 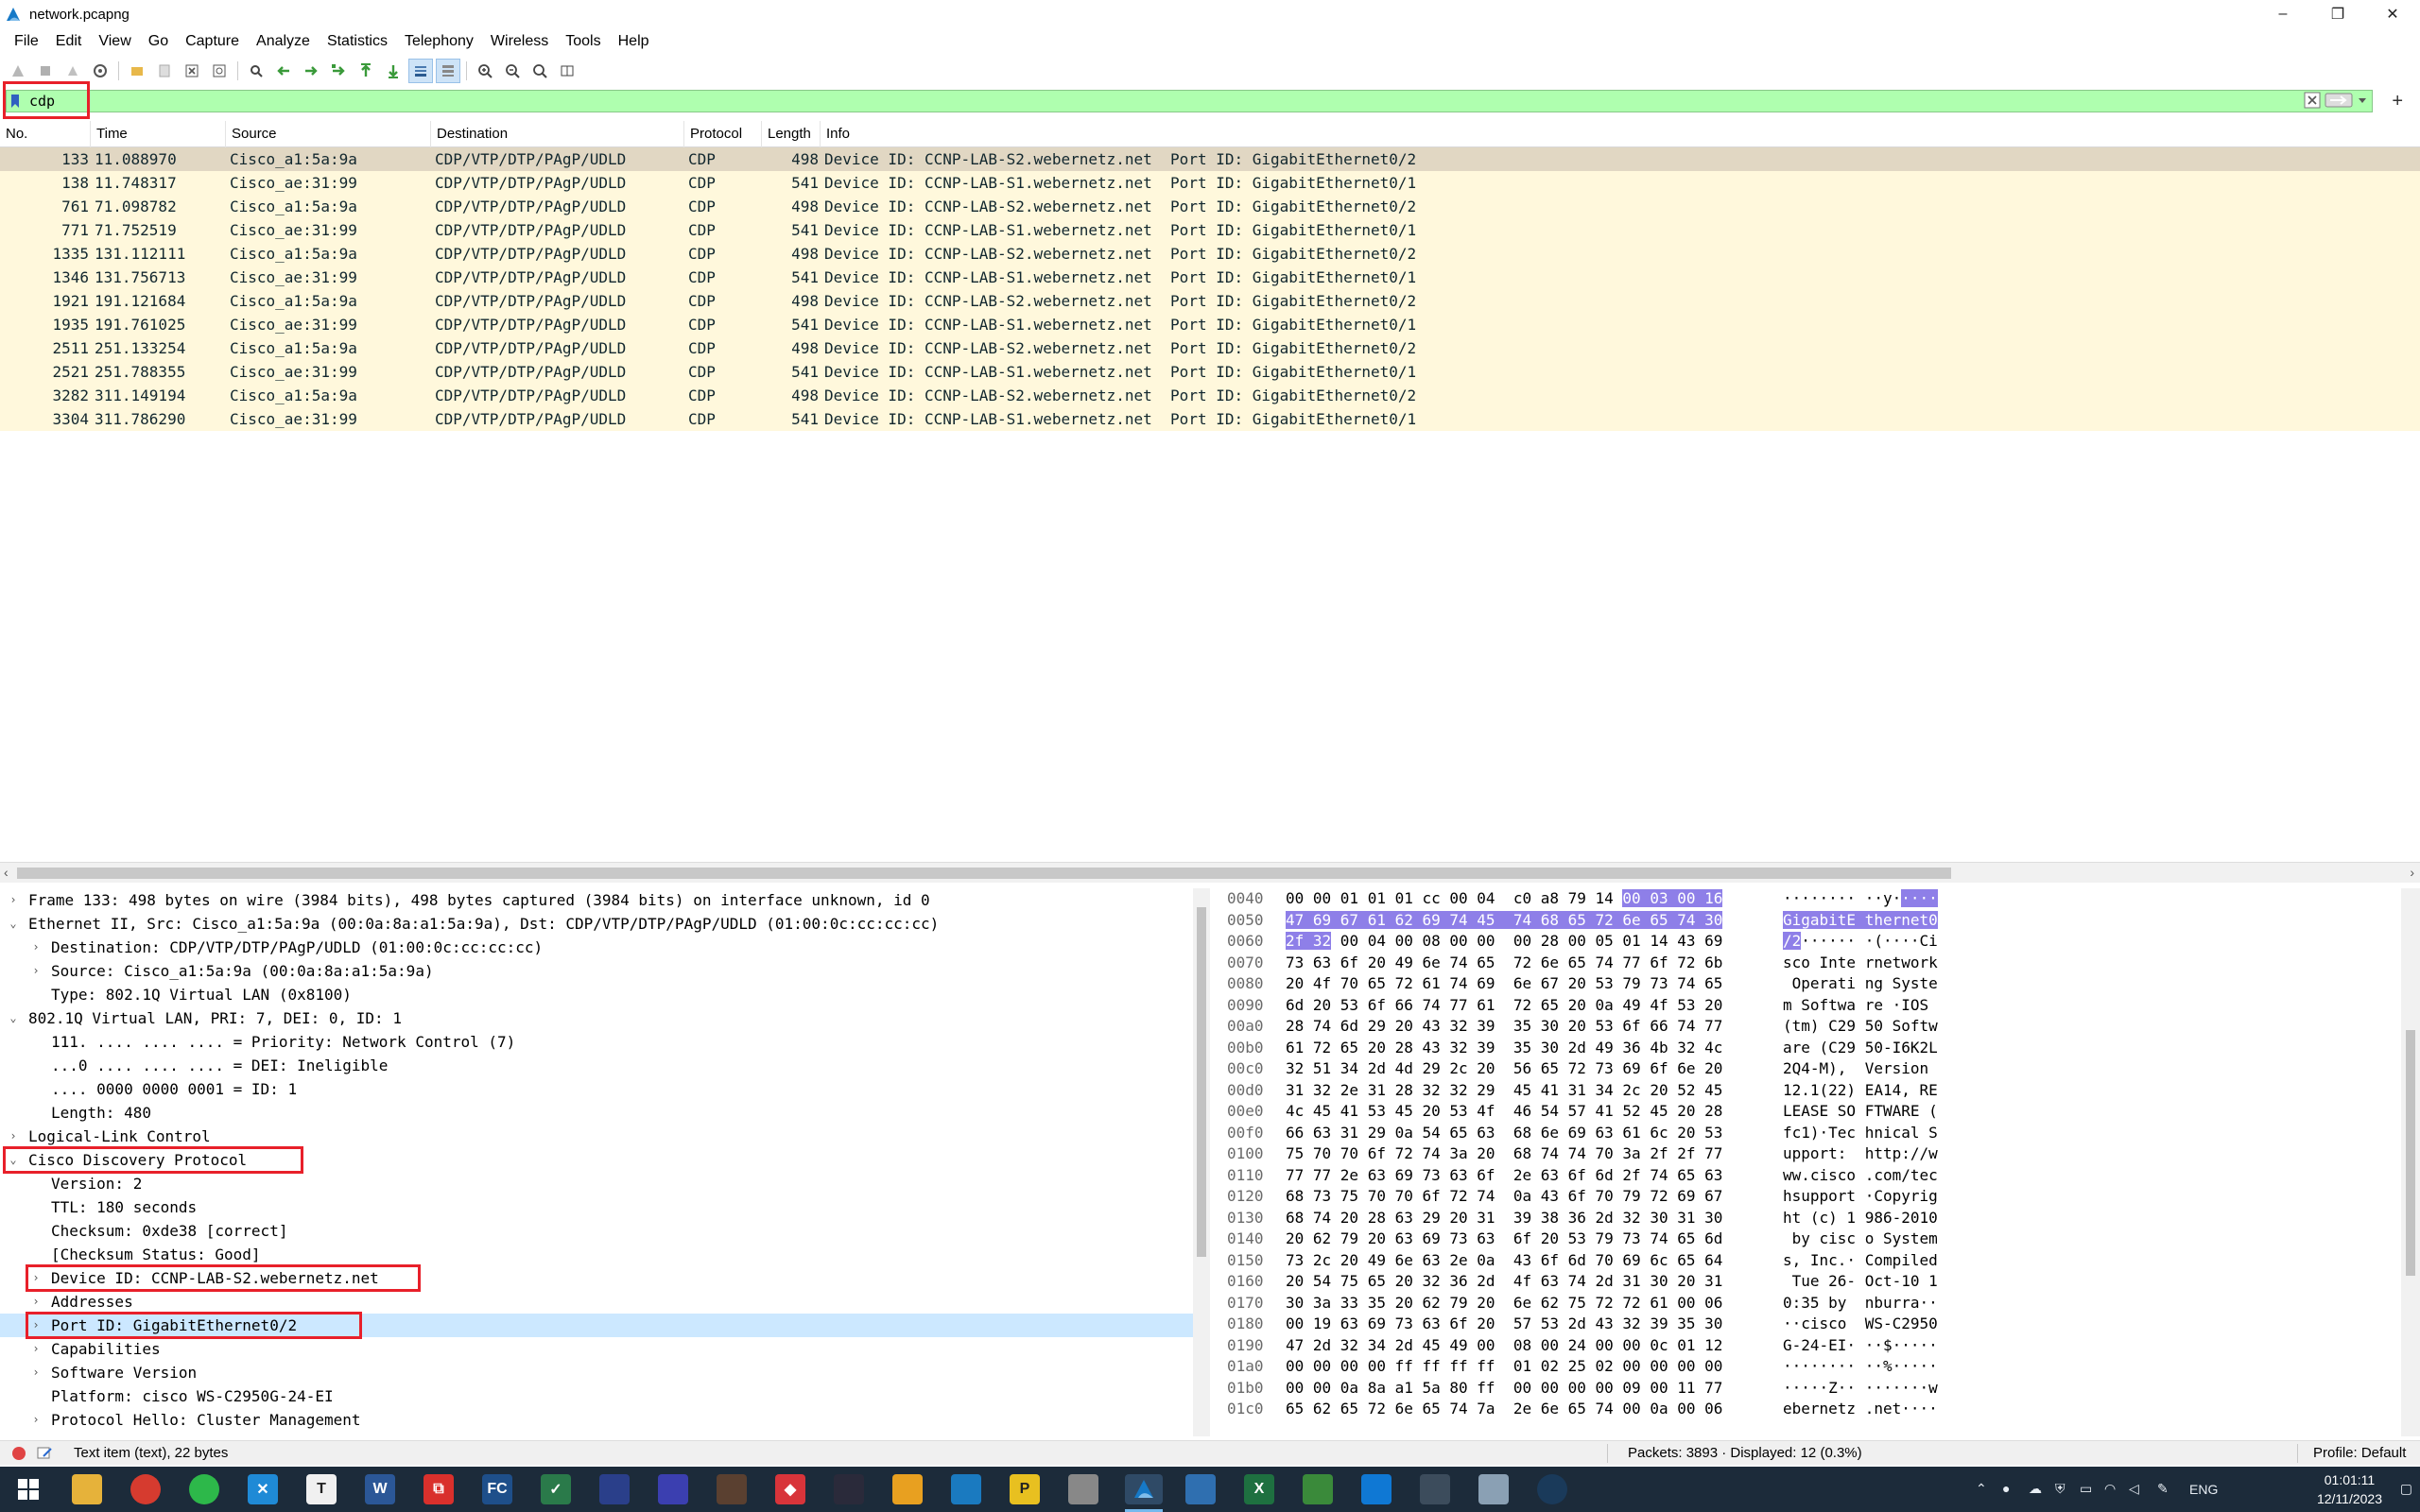 What do you see at coordinates (614, 1489) in the screenshot?
I see `remote-desktop-icon` at bounding box center [614, 1489].